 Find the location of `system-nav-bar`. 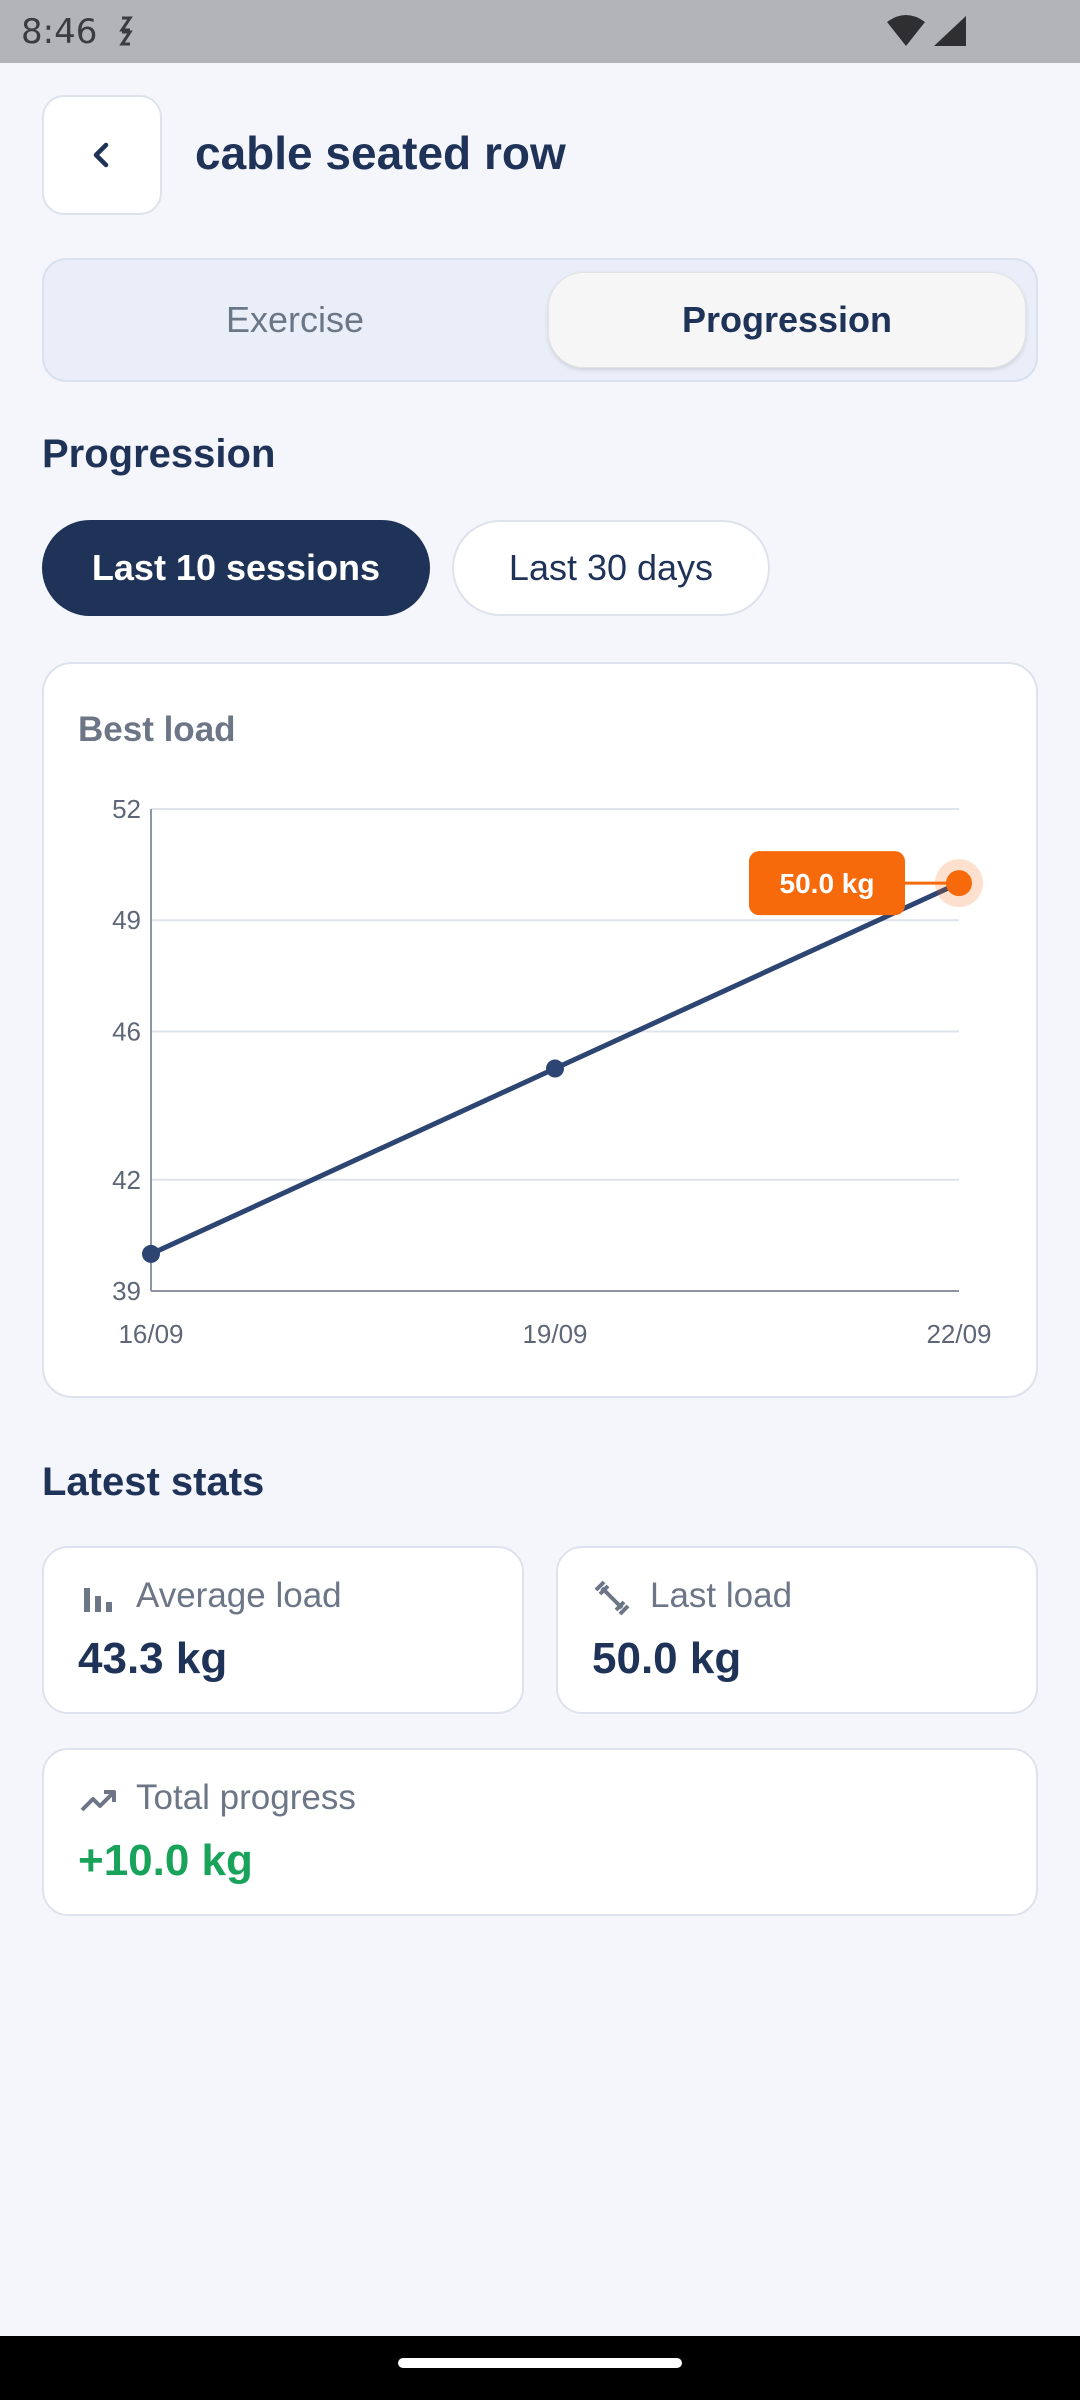

system-nav-bar is located at coordinates (540, 2368).